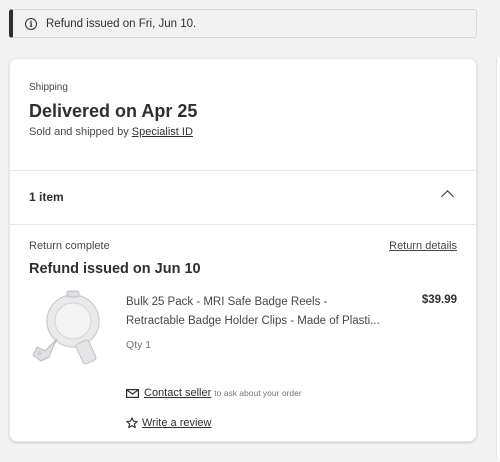  Describe the element at coordinates (447, 196) in the screenshot. I see `chevron-up-icon` at that location.